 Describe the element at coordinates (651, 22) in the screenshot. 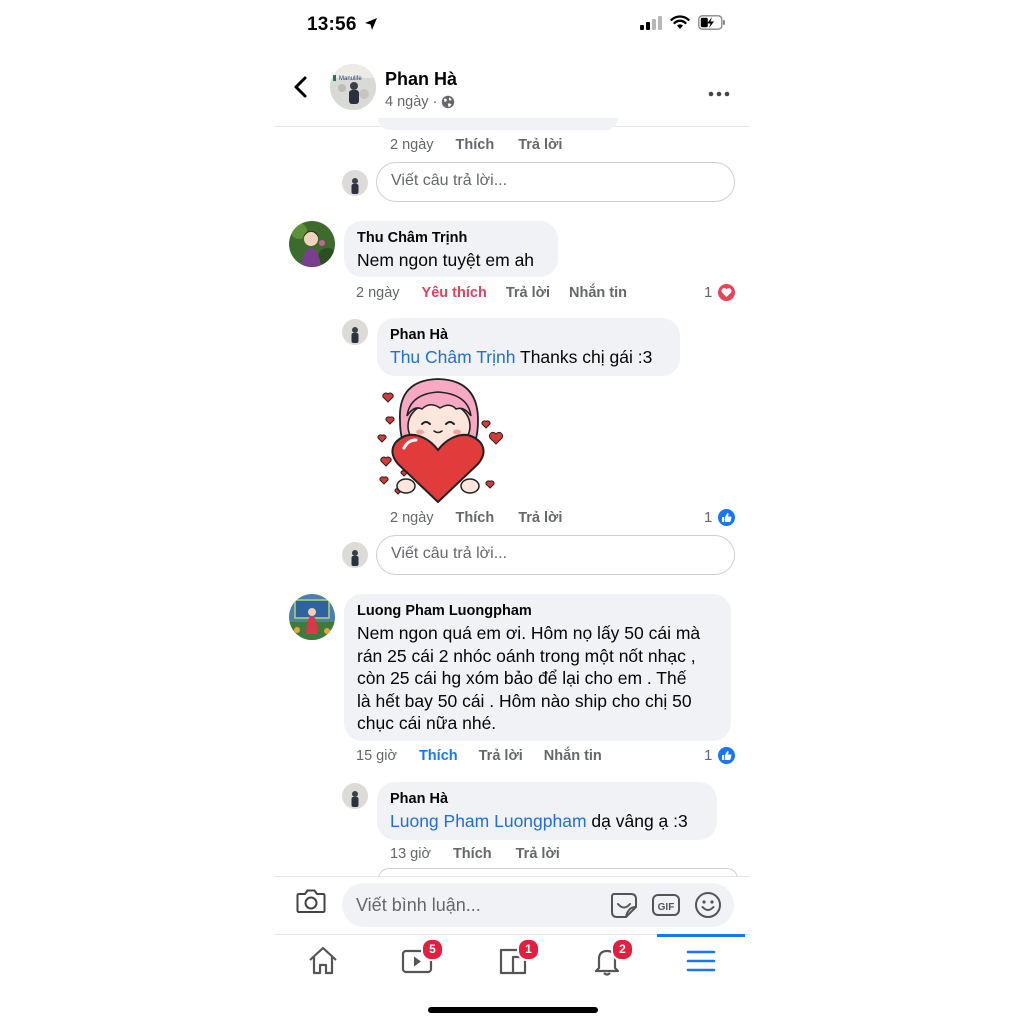

I see `signal-icon` at that location.